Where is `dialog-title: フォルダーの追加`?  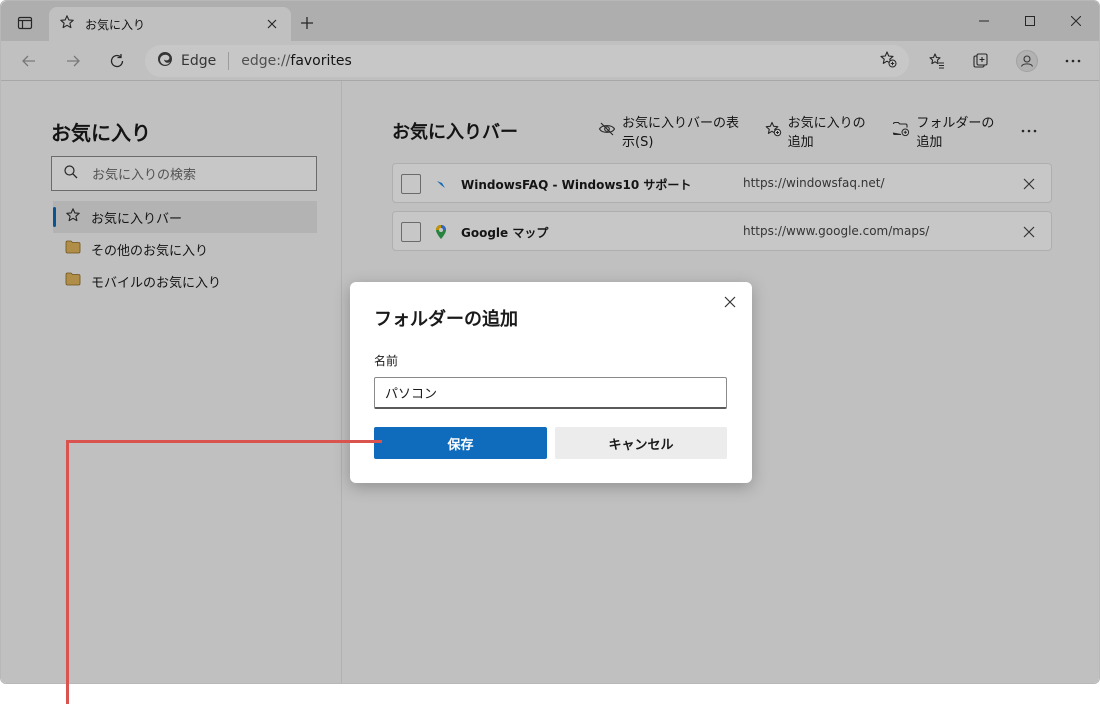 dialog-title: フォルダーの追加 is located at coordinates (446, 319).